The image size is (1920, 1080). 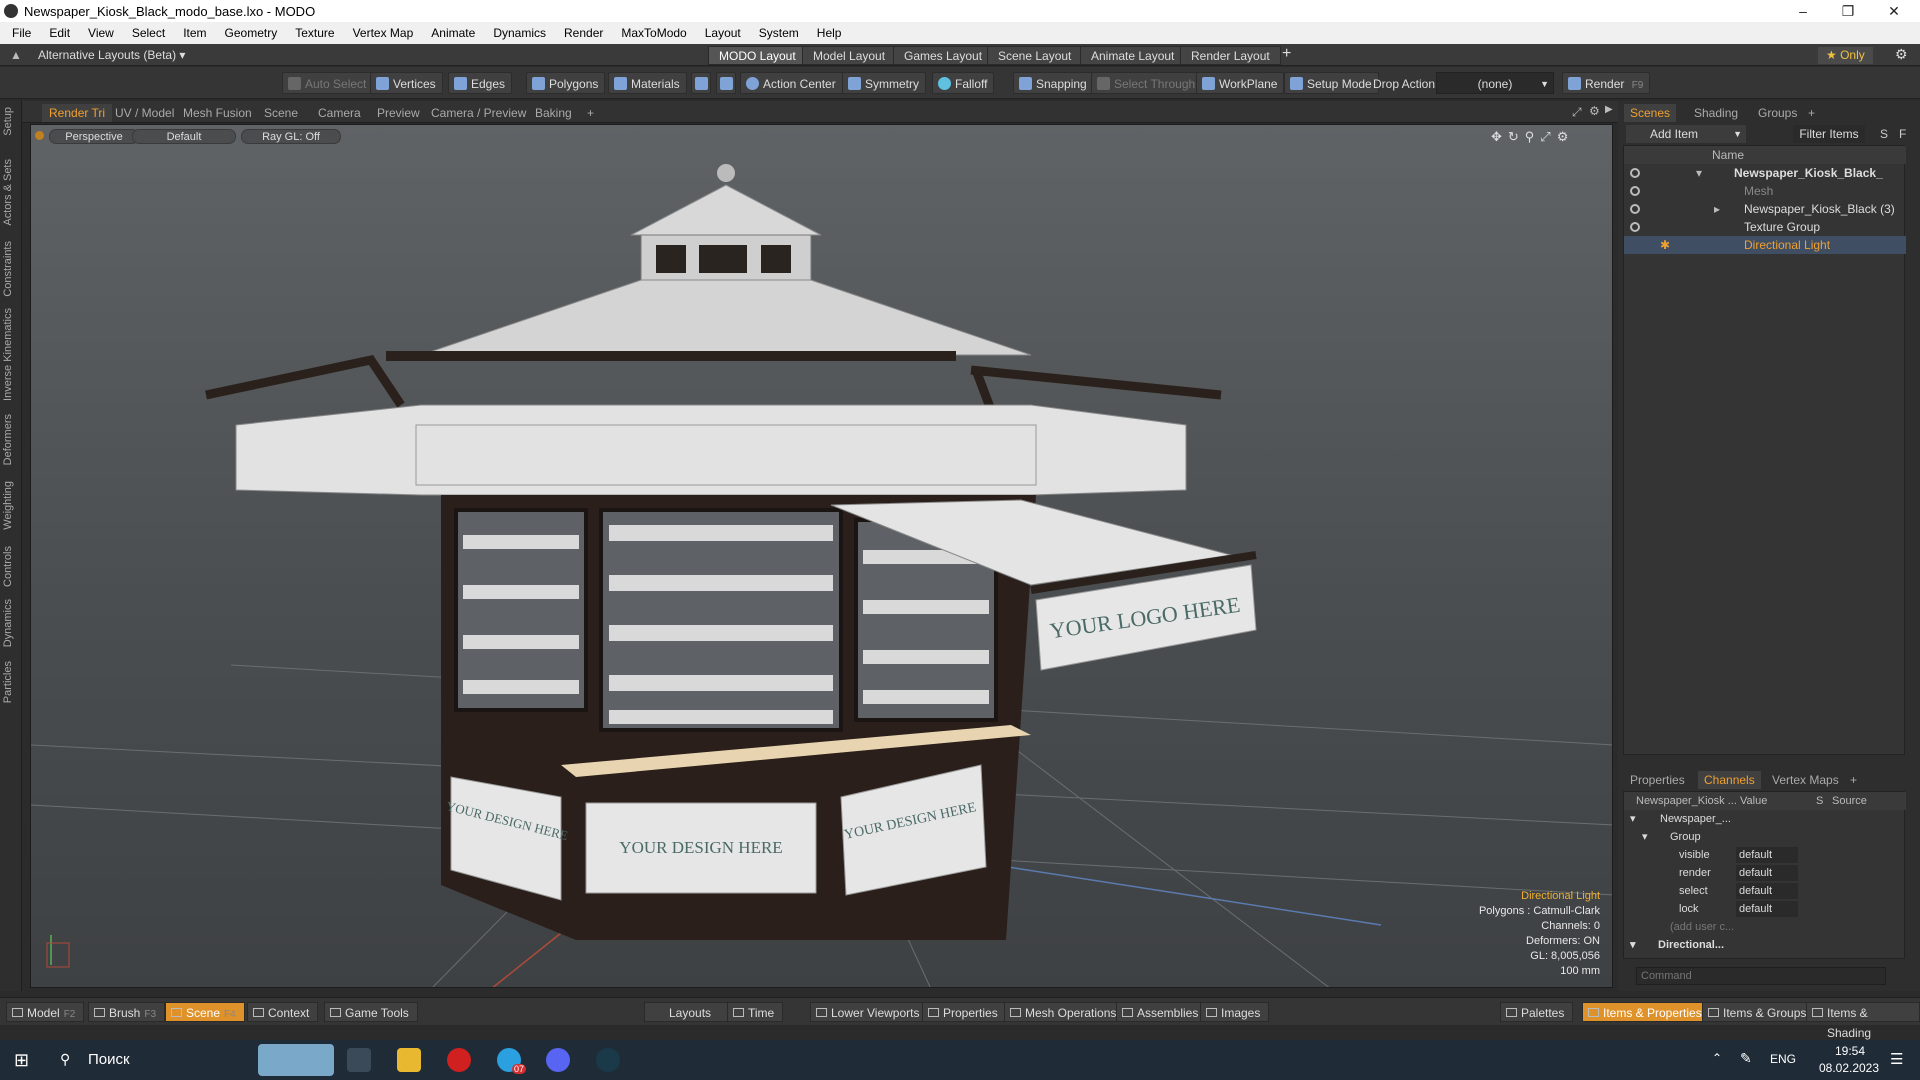 I want to click on search-highlight-image, so click(x=296, y=1060).